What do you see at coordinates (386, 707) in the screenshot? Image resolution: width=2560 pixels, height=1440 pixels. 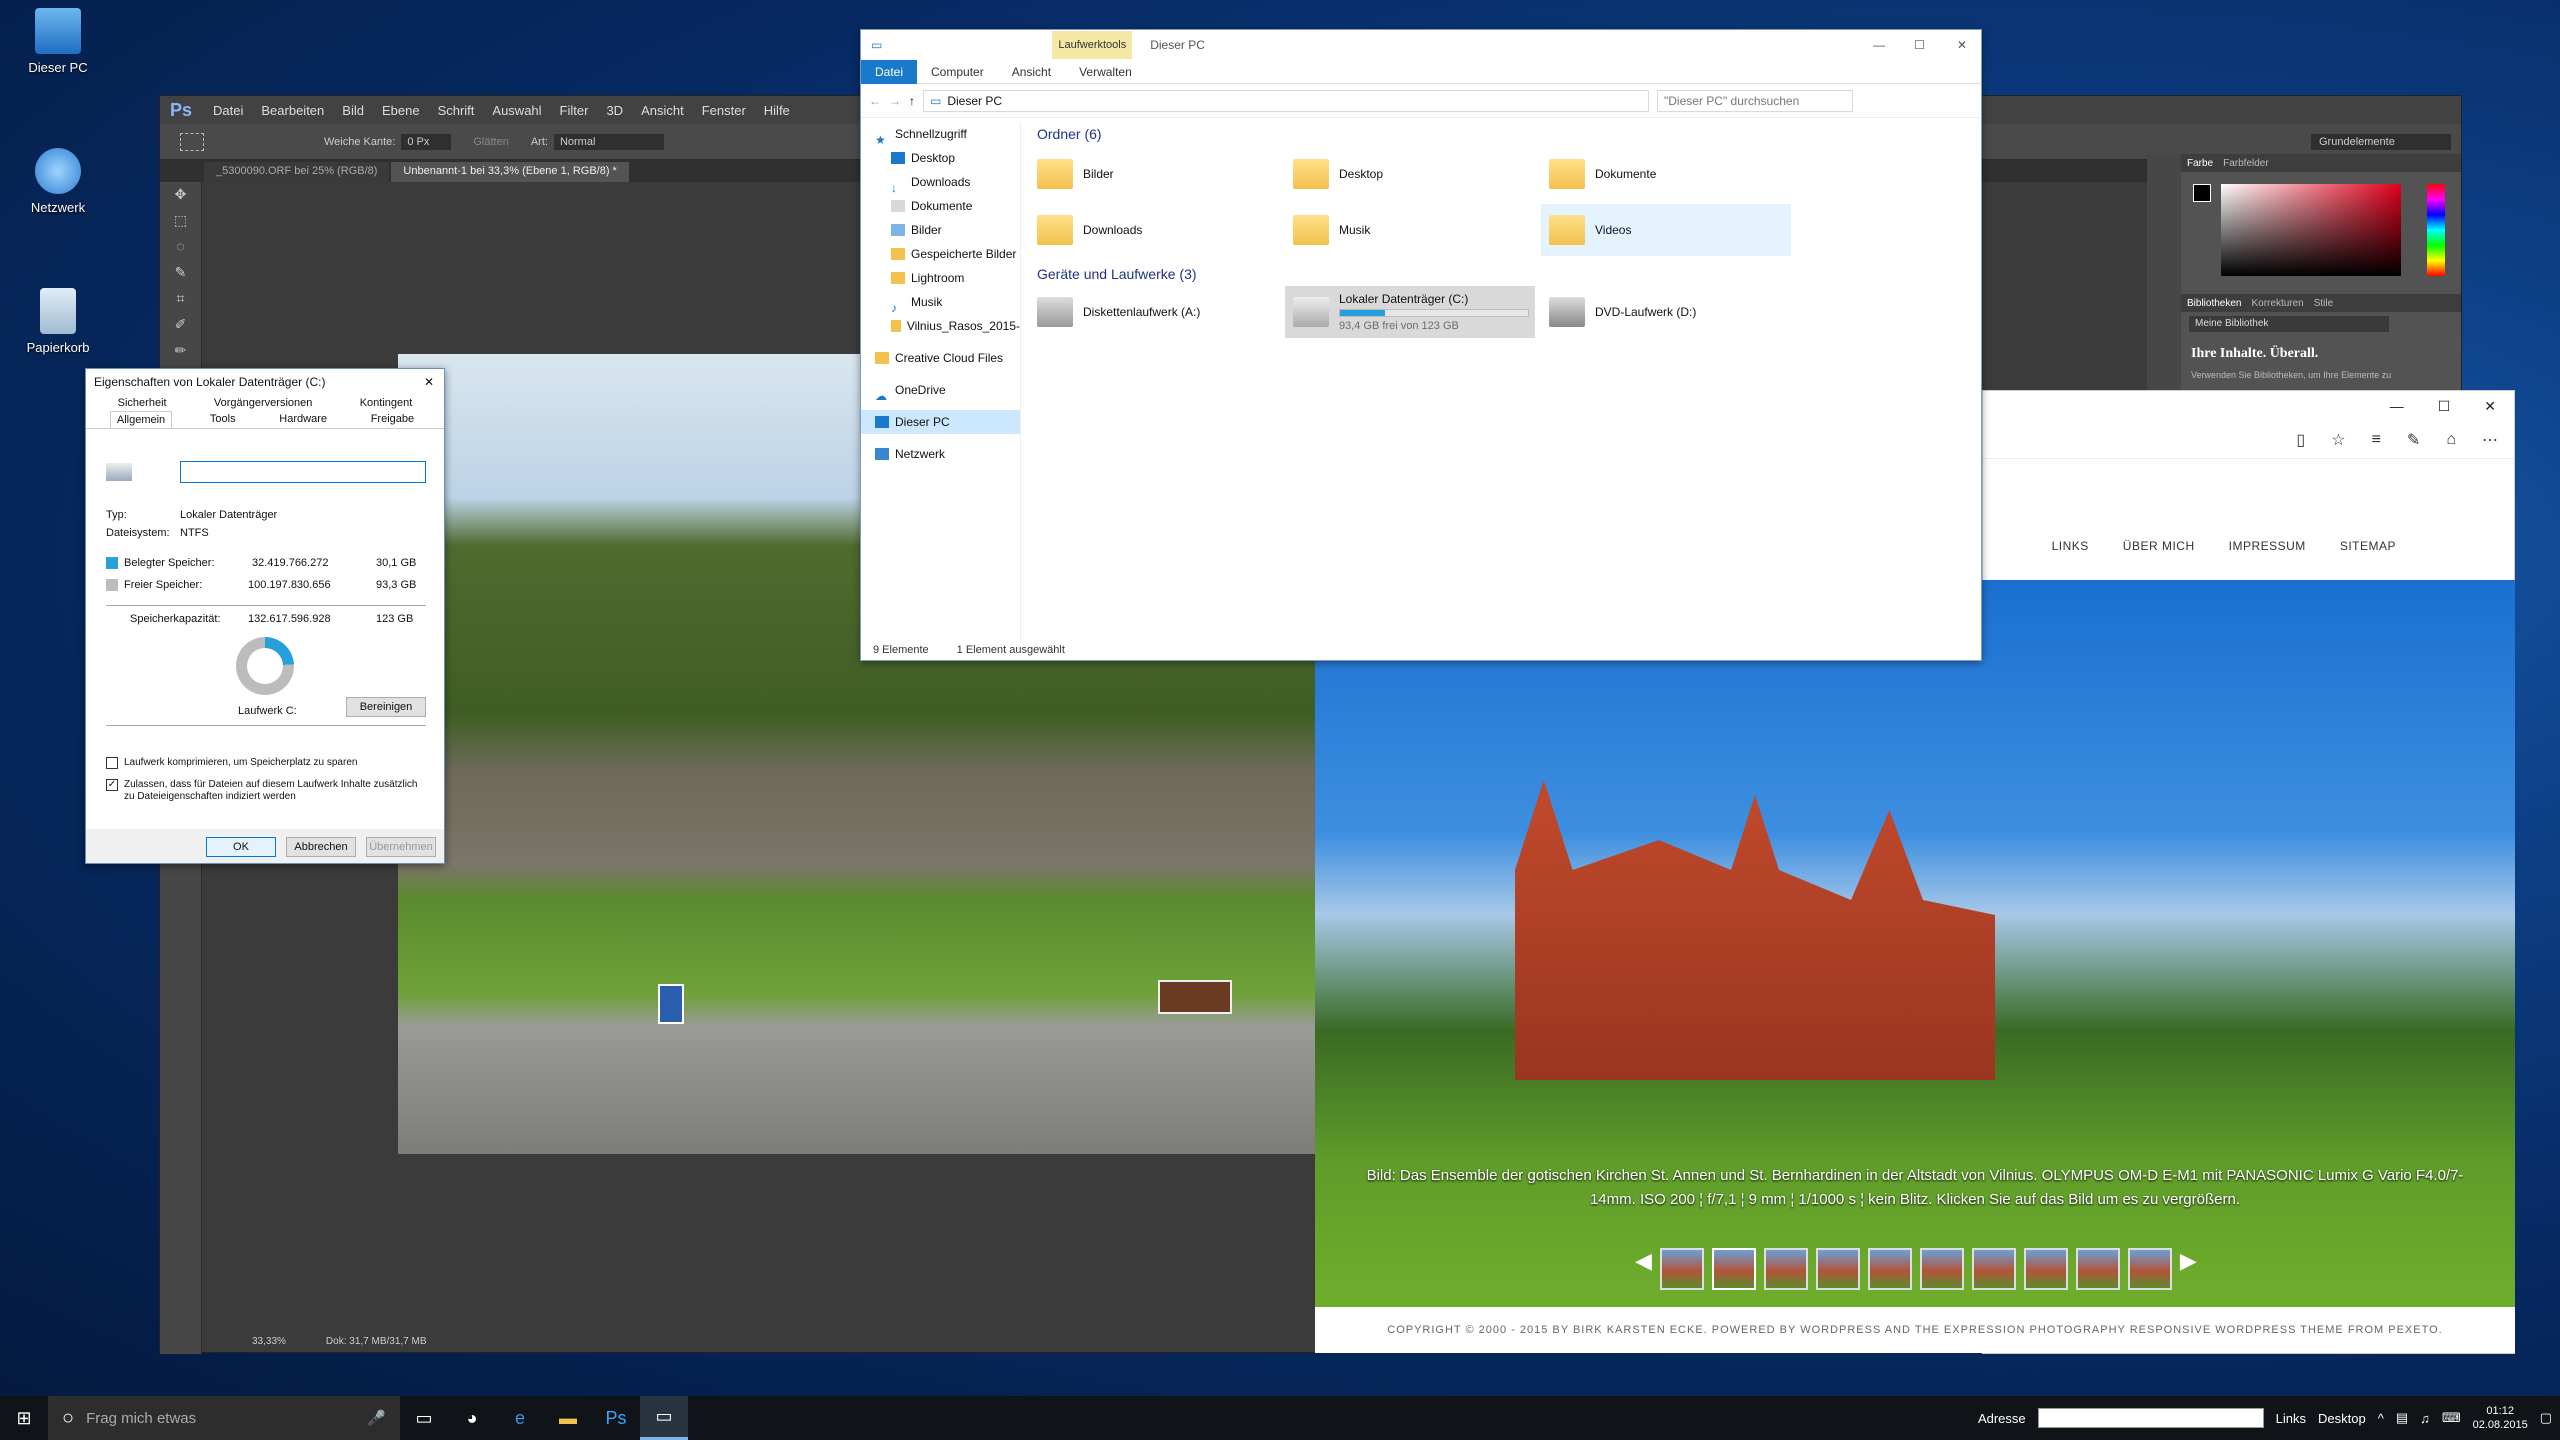 I see `cleanup-button: Bereinigen` at bounding box center [386, 707].